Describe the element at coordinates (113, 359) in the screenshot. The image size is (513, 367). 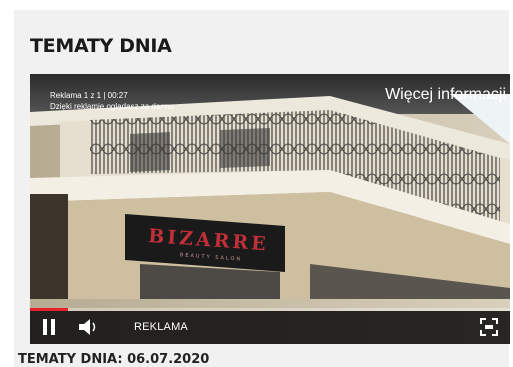
I see `article-title: TEMATY DNIA: 06.07.2020` at that location.